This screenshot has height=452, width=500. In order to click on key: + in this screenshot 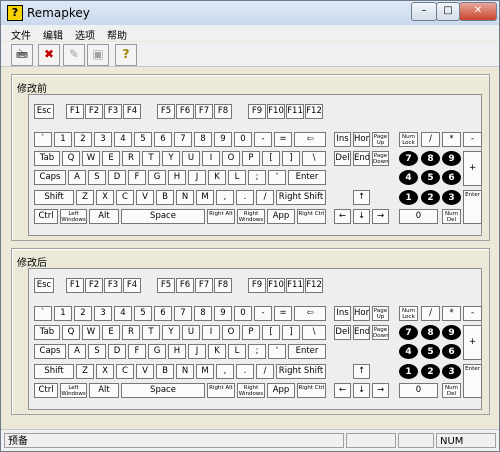, I will do `click(472, 168)`.